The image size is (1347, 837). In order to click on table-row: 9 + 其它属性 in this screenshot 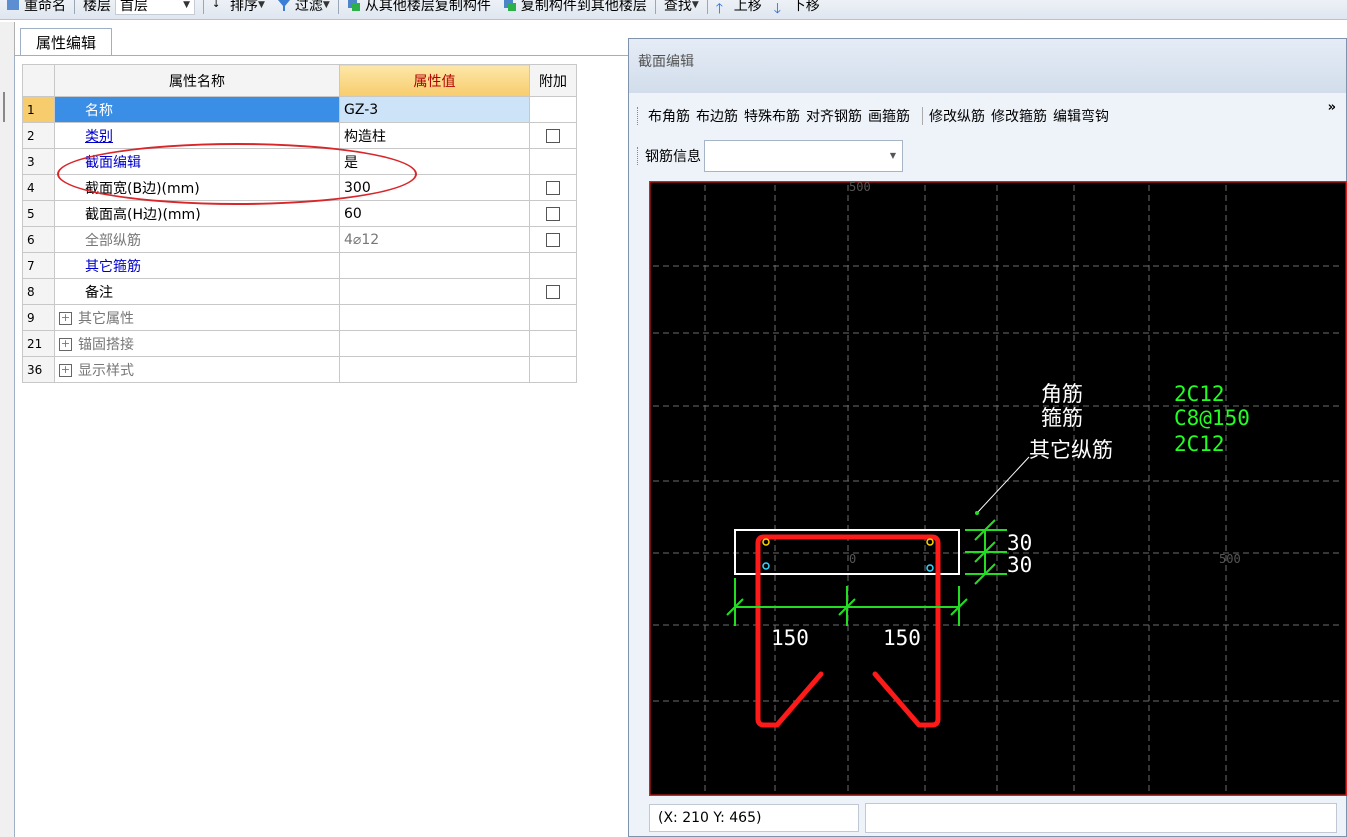, I will do `click(299, 317)`.